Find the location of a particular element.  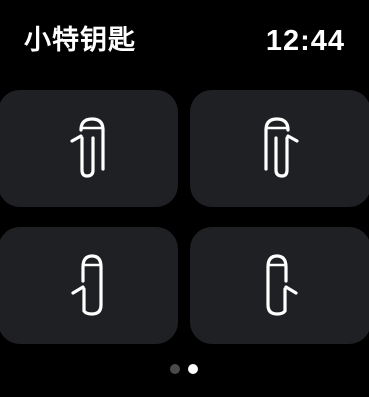

left-rear-door-open-icon is located at coordinates (87, 284).